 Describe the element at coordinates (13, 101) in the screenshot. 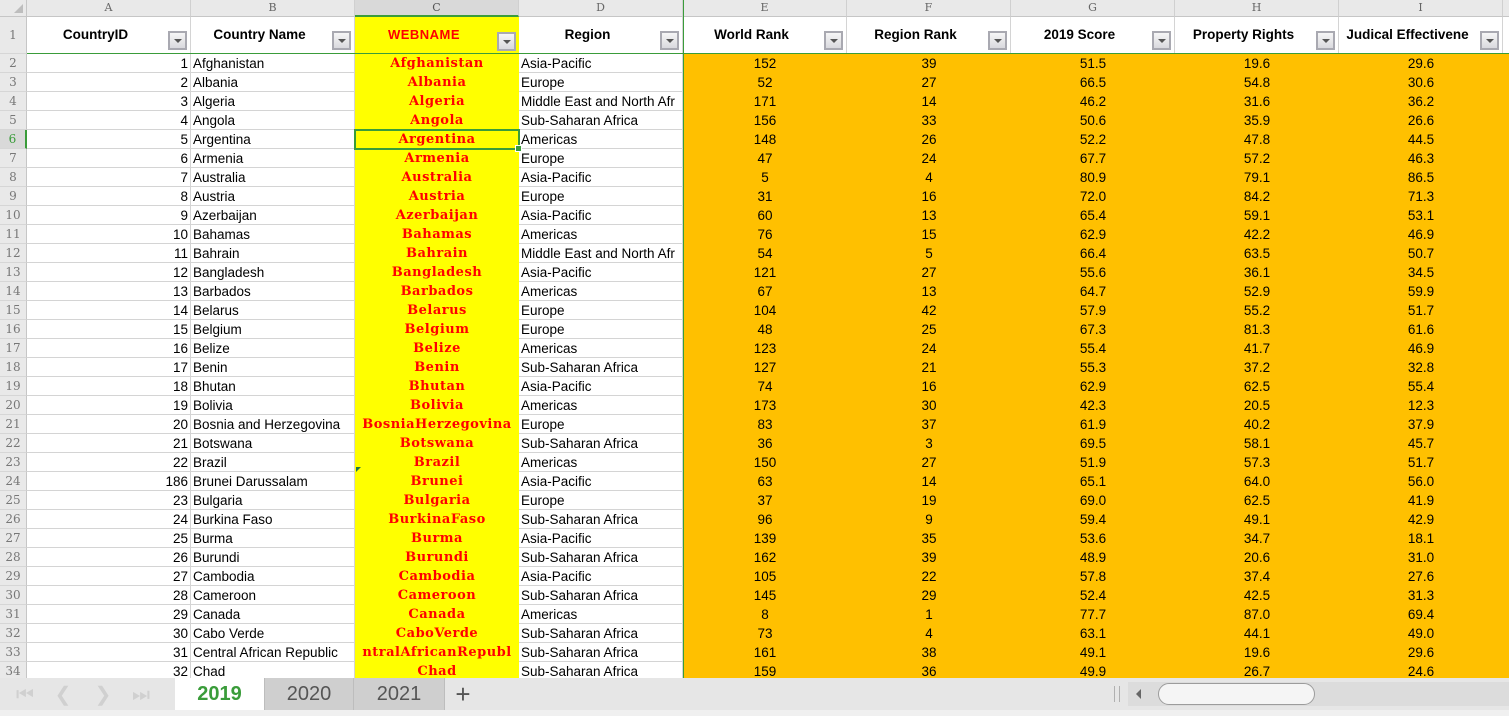

I see `row-header: 4` at that location.